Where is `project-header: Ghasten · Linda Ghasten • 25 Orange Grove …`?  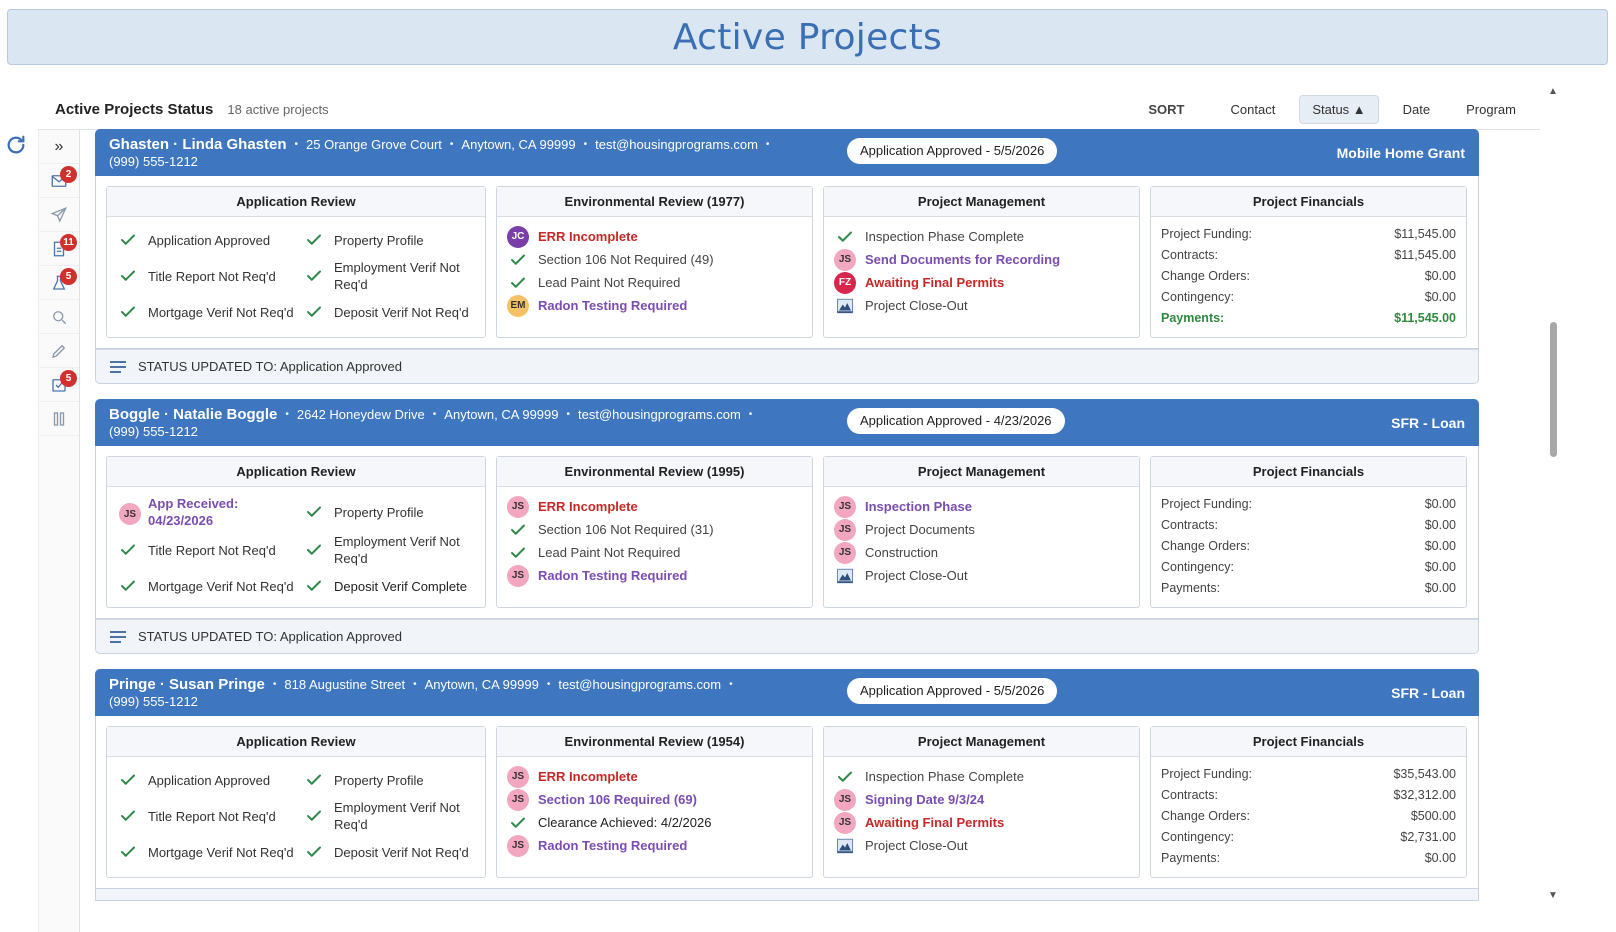 project-header: Ghasten · Linda Ghasten • 25 Orange Grove … is located at coordinates (787, 152).